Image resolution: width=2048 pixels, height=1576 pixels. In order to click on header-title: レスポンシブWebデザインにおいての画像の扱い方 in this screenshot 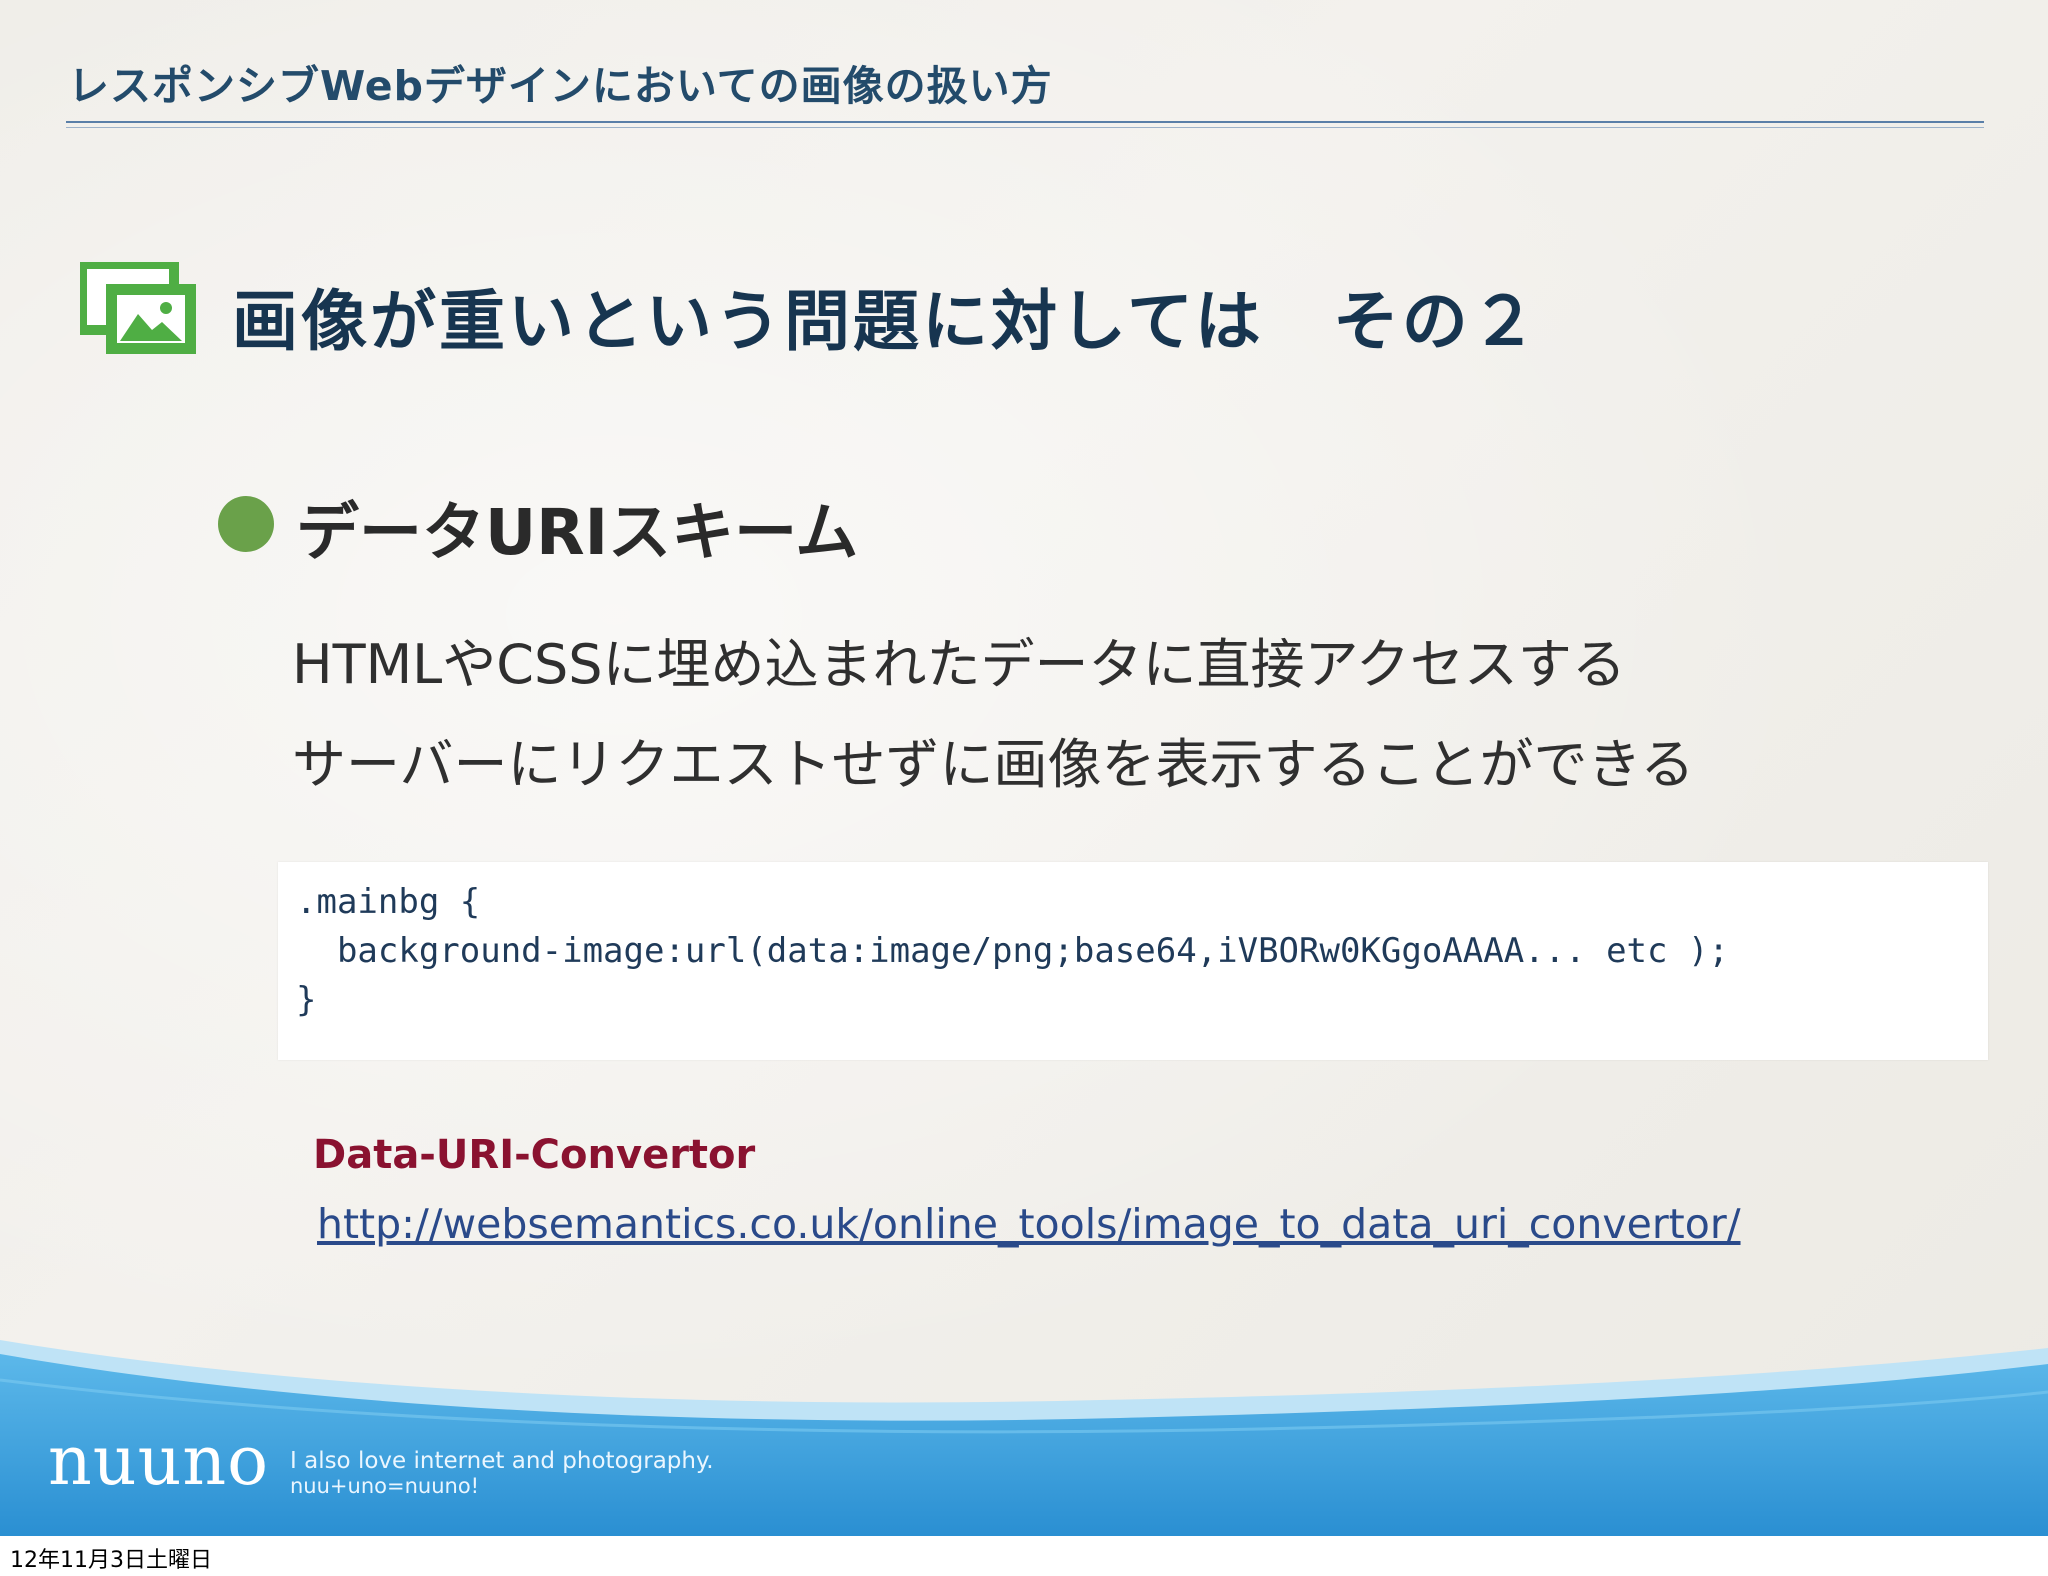, I will do `click(560, 86)`.